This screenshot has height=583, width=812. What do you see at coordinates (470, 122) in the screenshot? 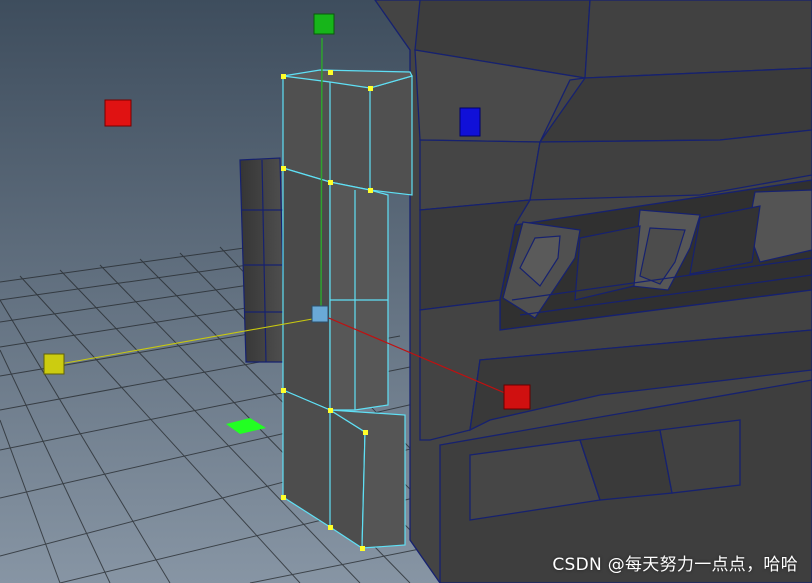
I see `z-axis-handle` at bounding box center [470, 122].